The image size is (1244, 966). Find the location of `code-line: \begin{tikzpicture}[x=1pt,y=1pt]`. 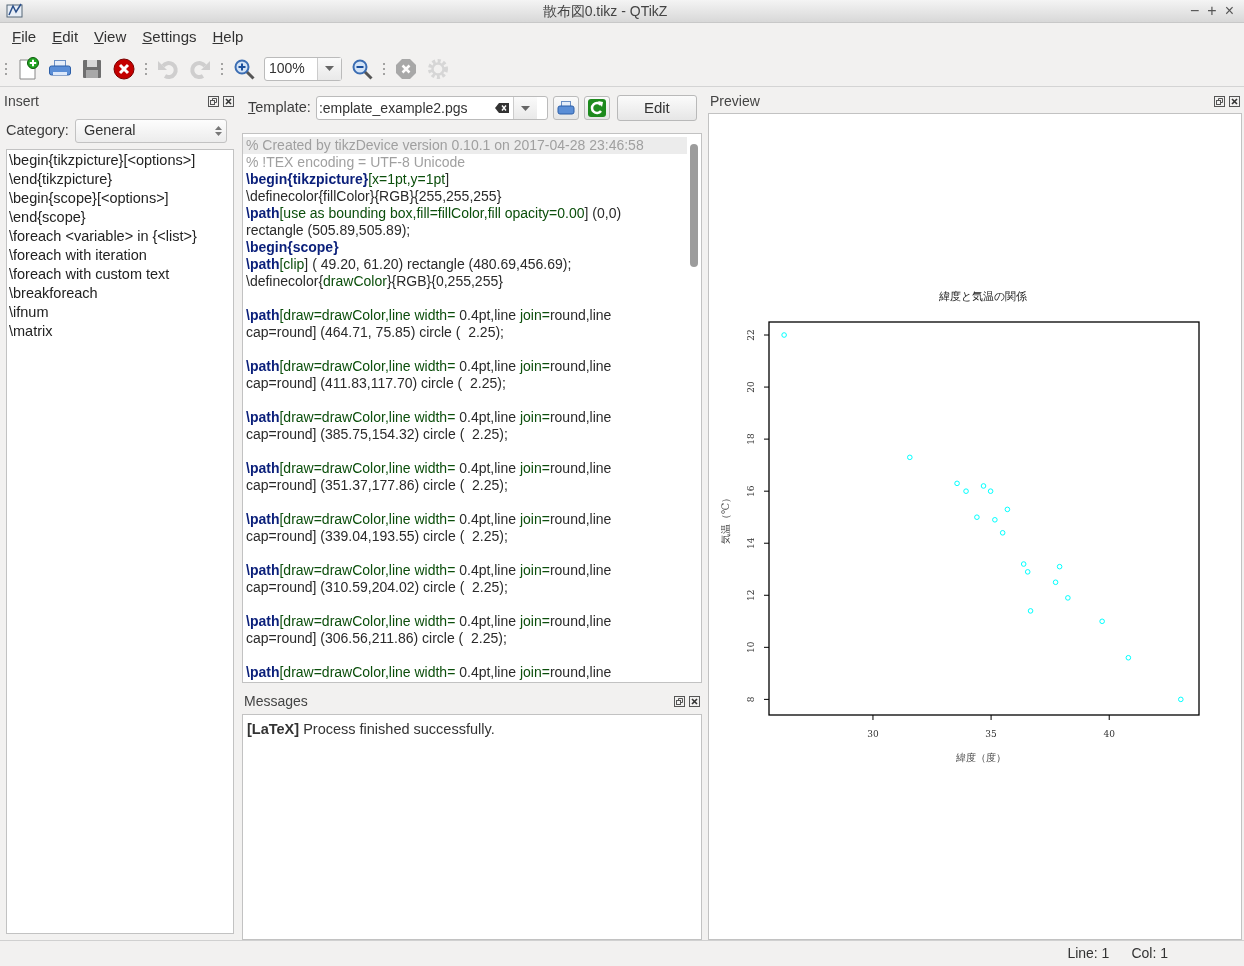

code-line: \begin{tikzpicture}[x=1pt,y=1pt] is located at coordinates (348, 179).